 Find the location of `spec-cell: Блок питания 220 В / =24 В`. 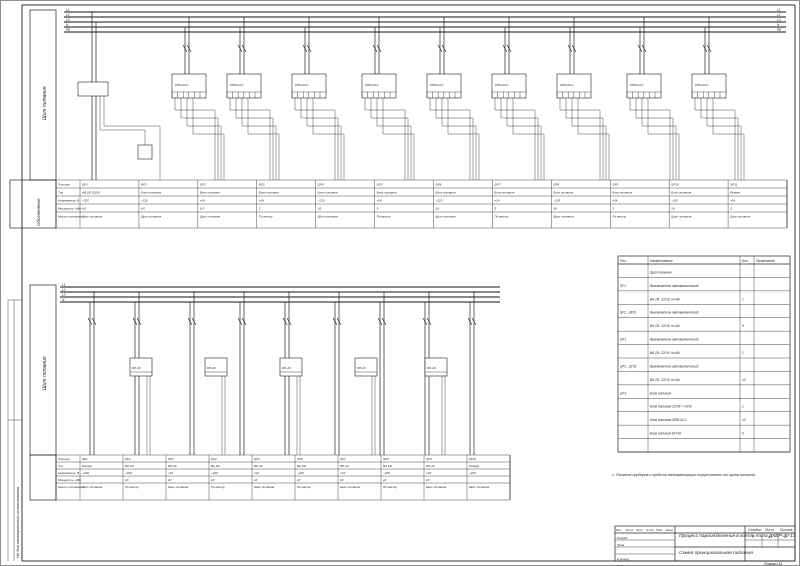

spec-cell: Блок питания 220 В / =24 В is located at coordinates (671, 407).